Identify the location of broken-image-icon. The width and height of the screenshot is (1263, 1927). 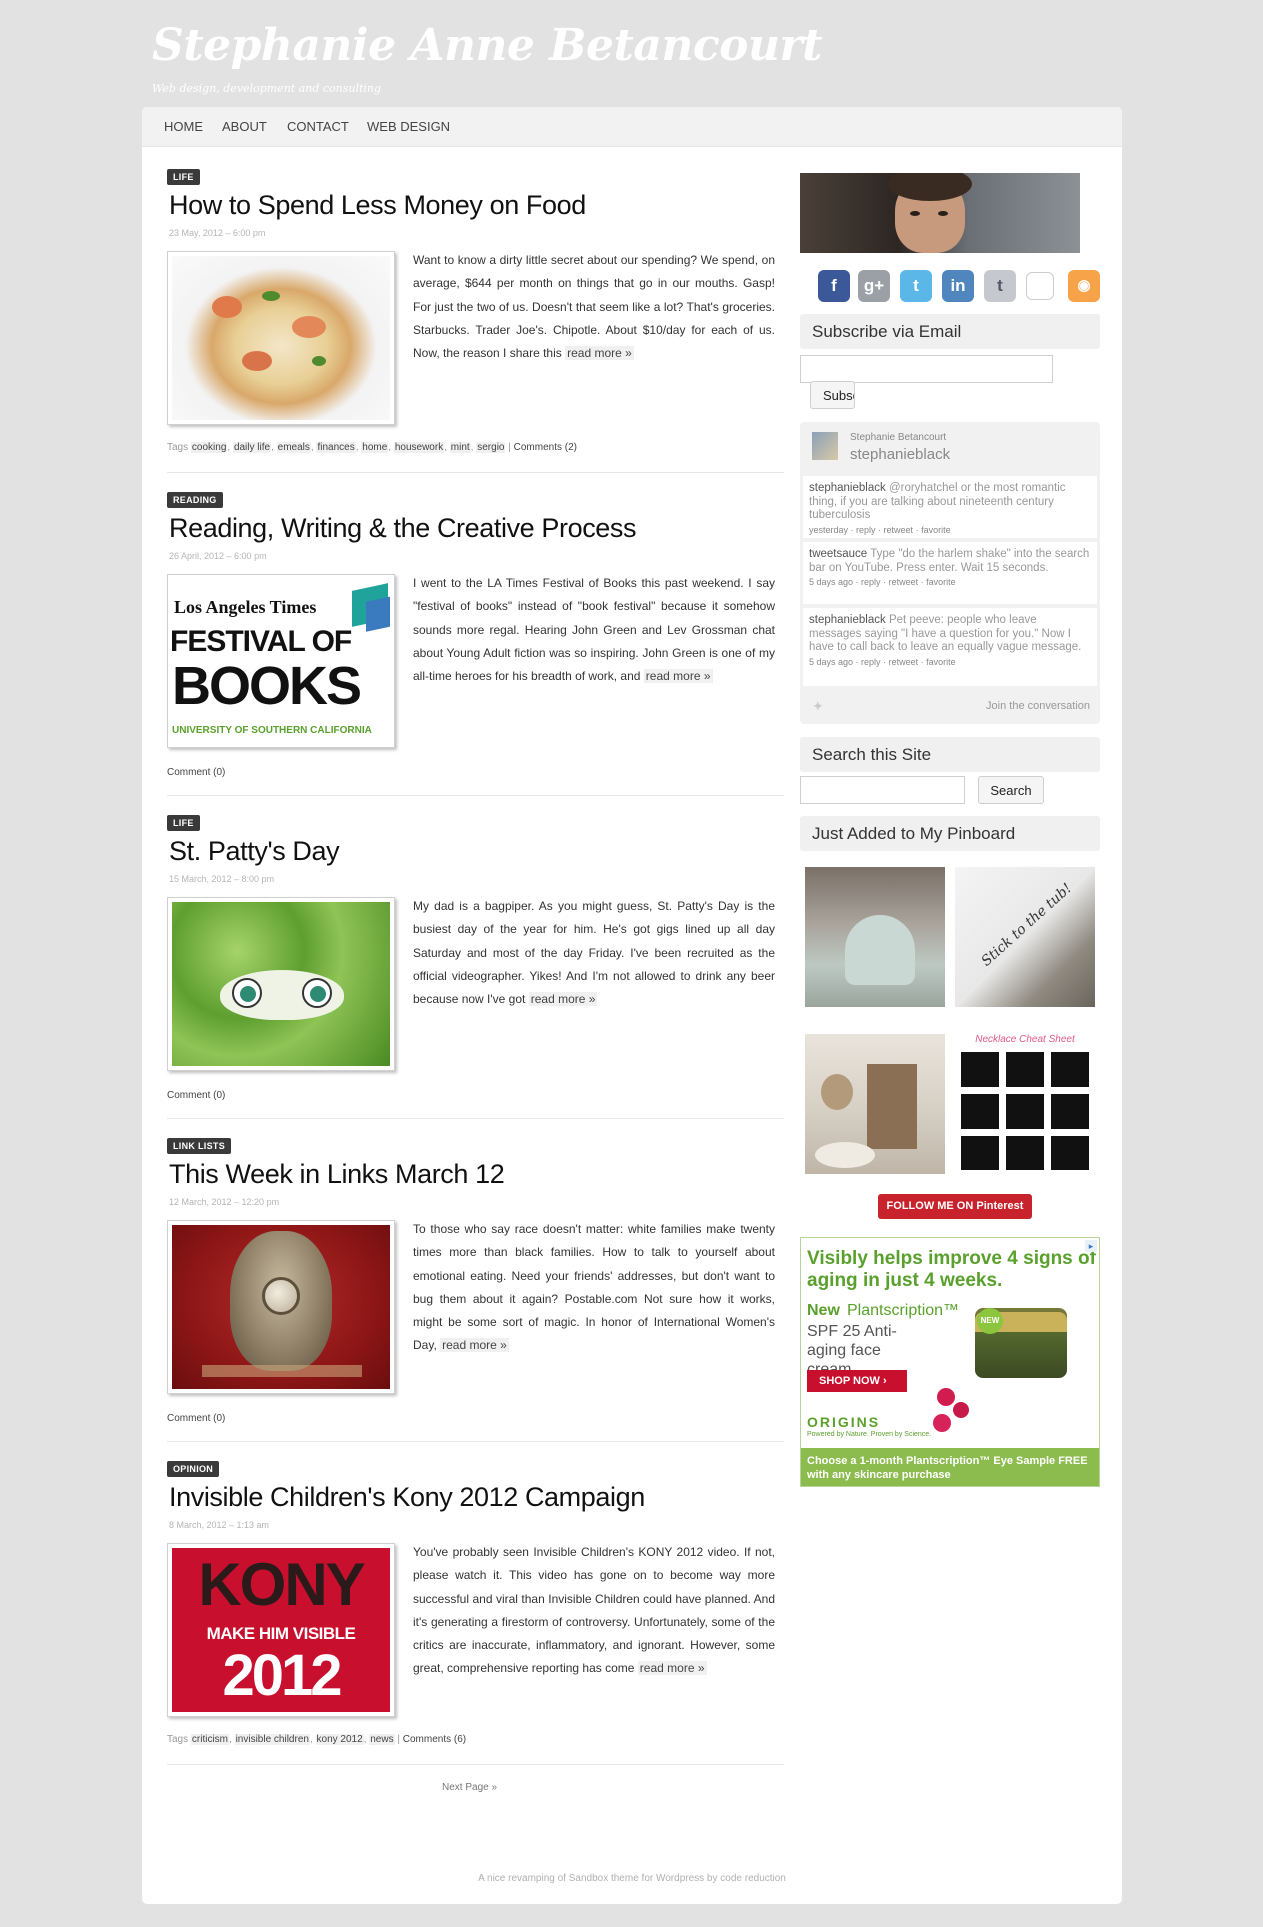
(1040, 286).